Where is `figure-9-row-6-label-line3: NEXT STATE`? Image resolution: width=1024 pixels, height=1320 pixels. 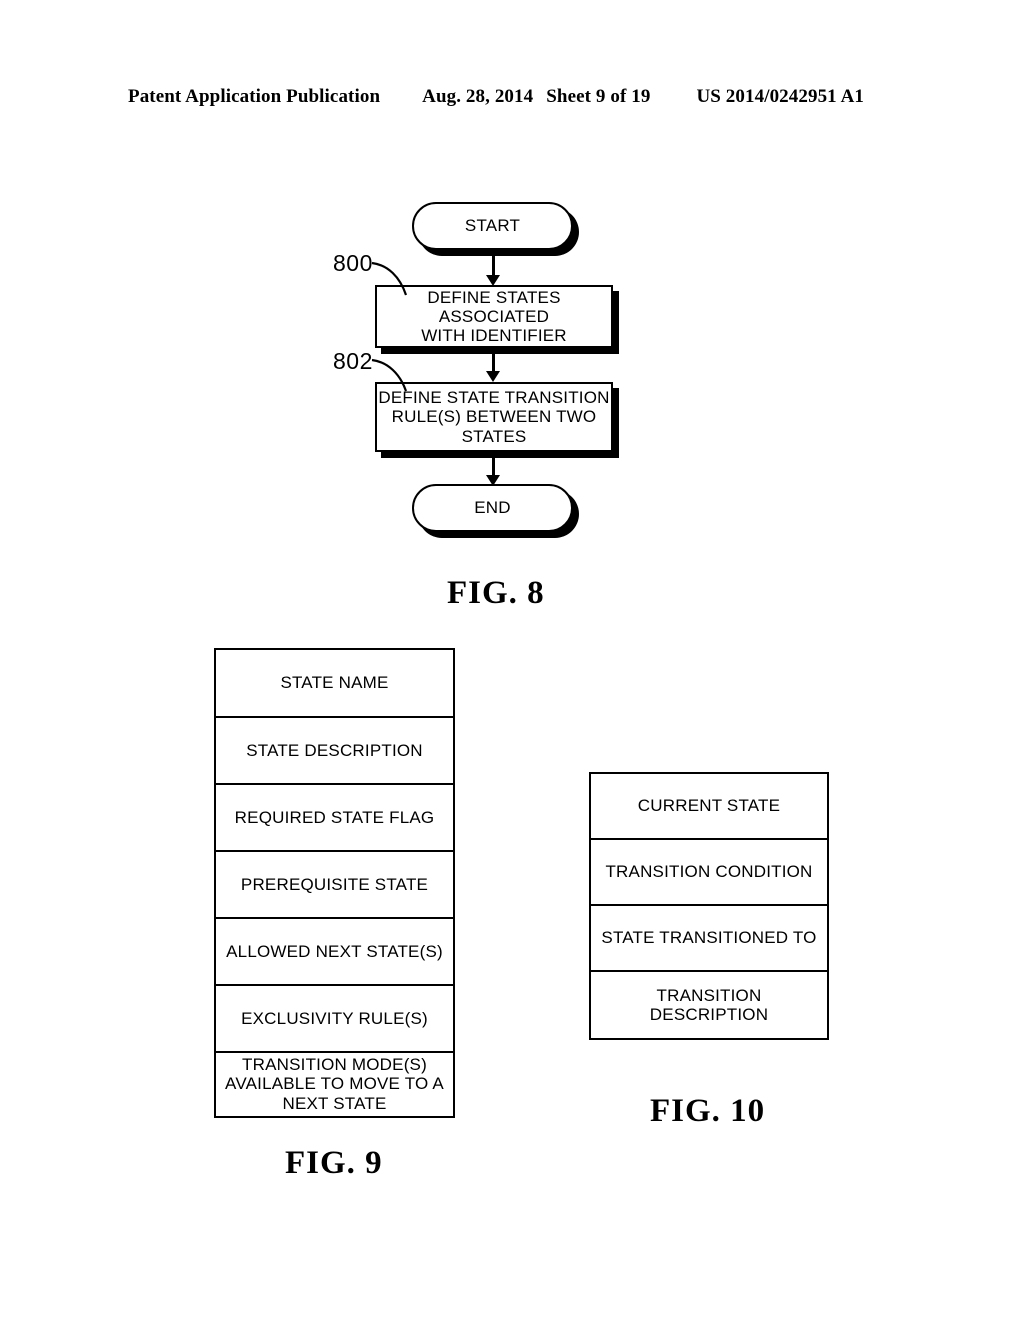
figure-9-row-6-label-line3: NEXT STATE is located at coordinates (334, 1103).